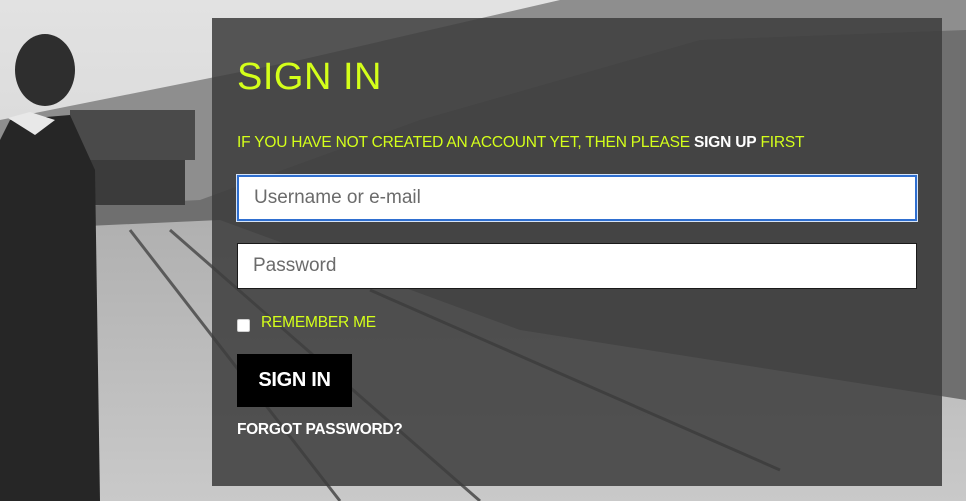  I want to click on username-input, so click(577, 198).